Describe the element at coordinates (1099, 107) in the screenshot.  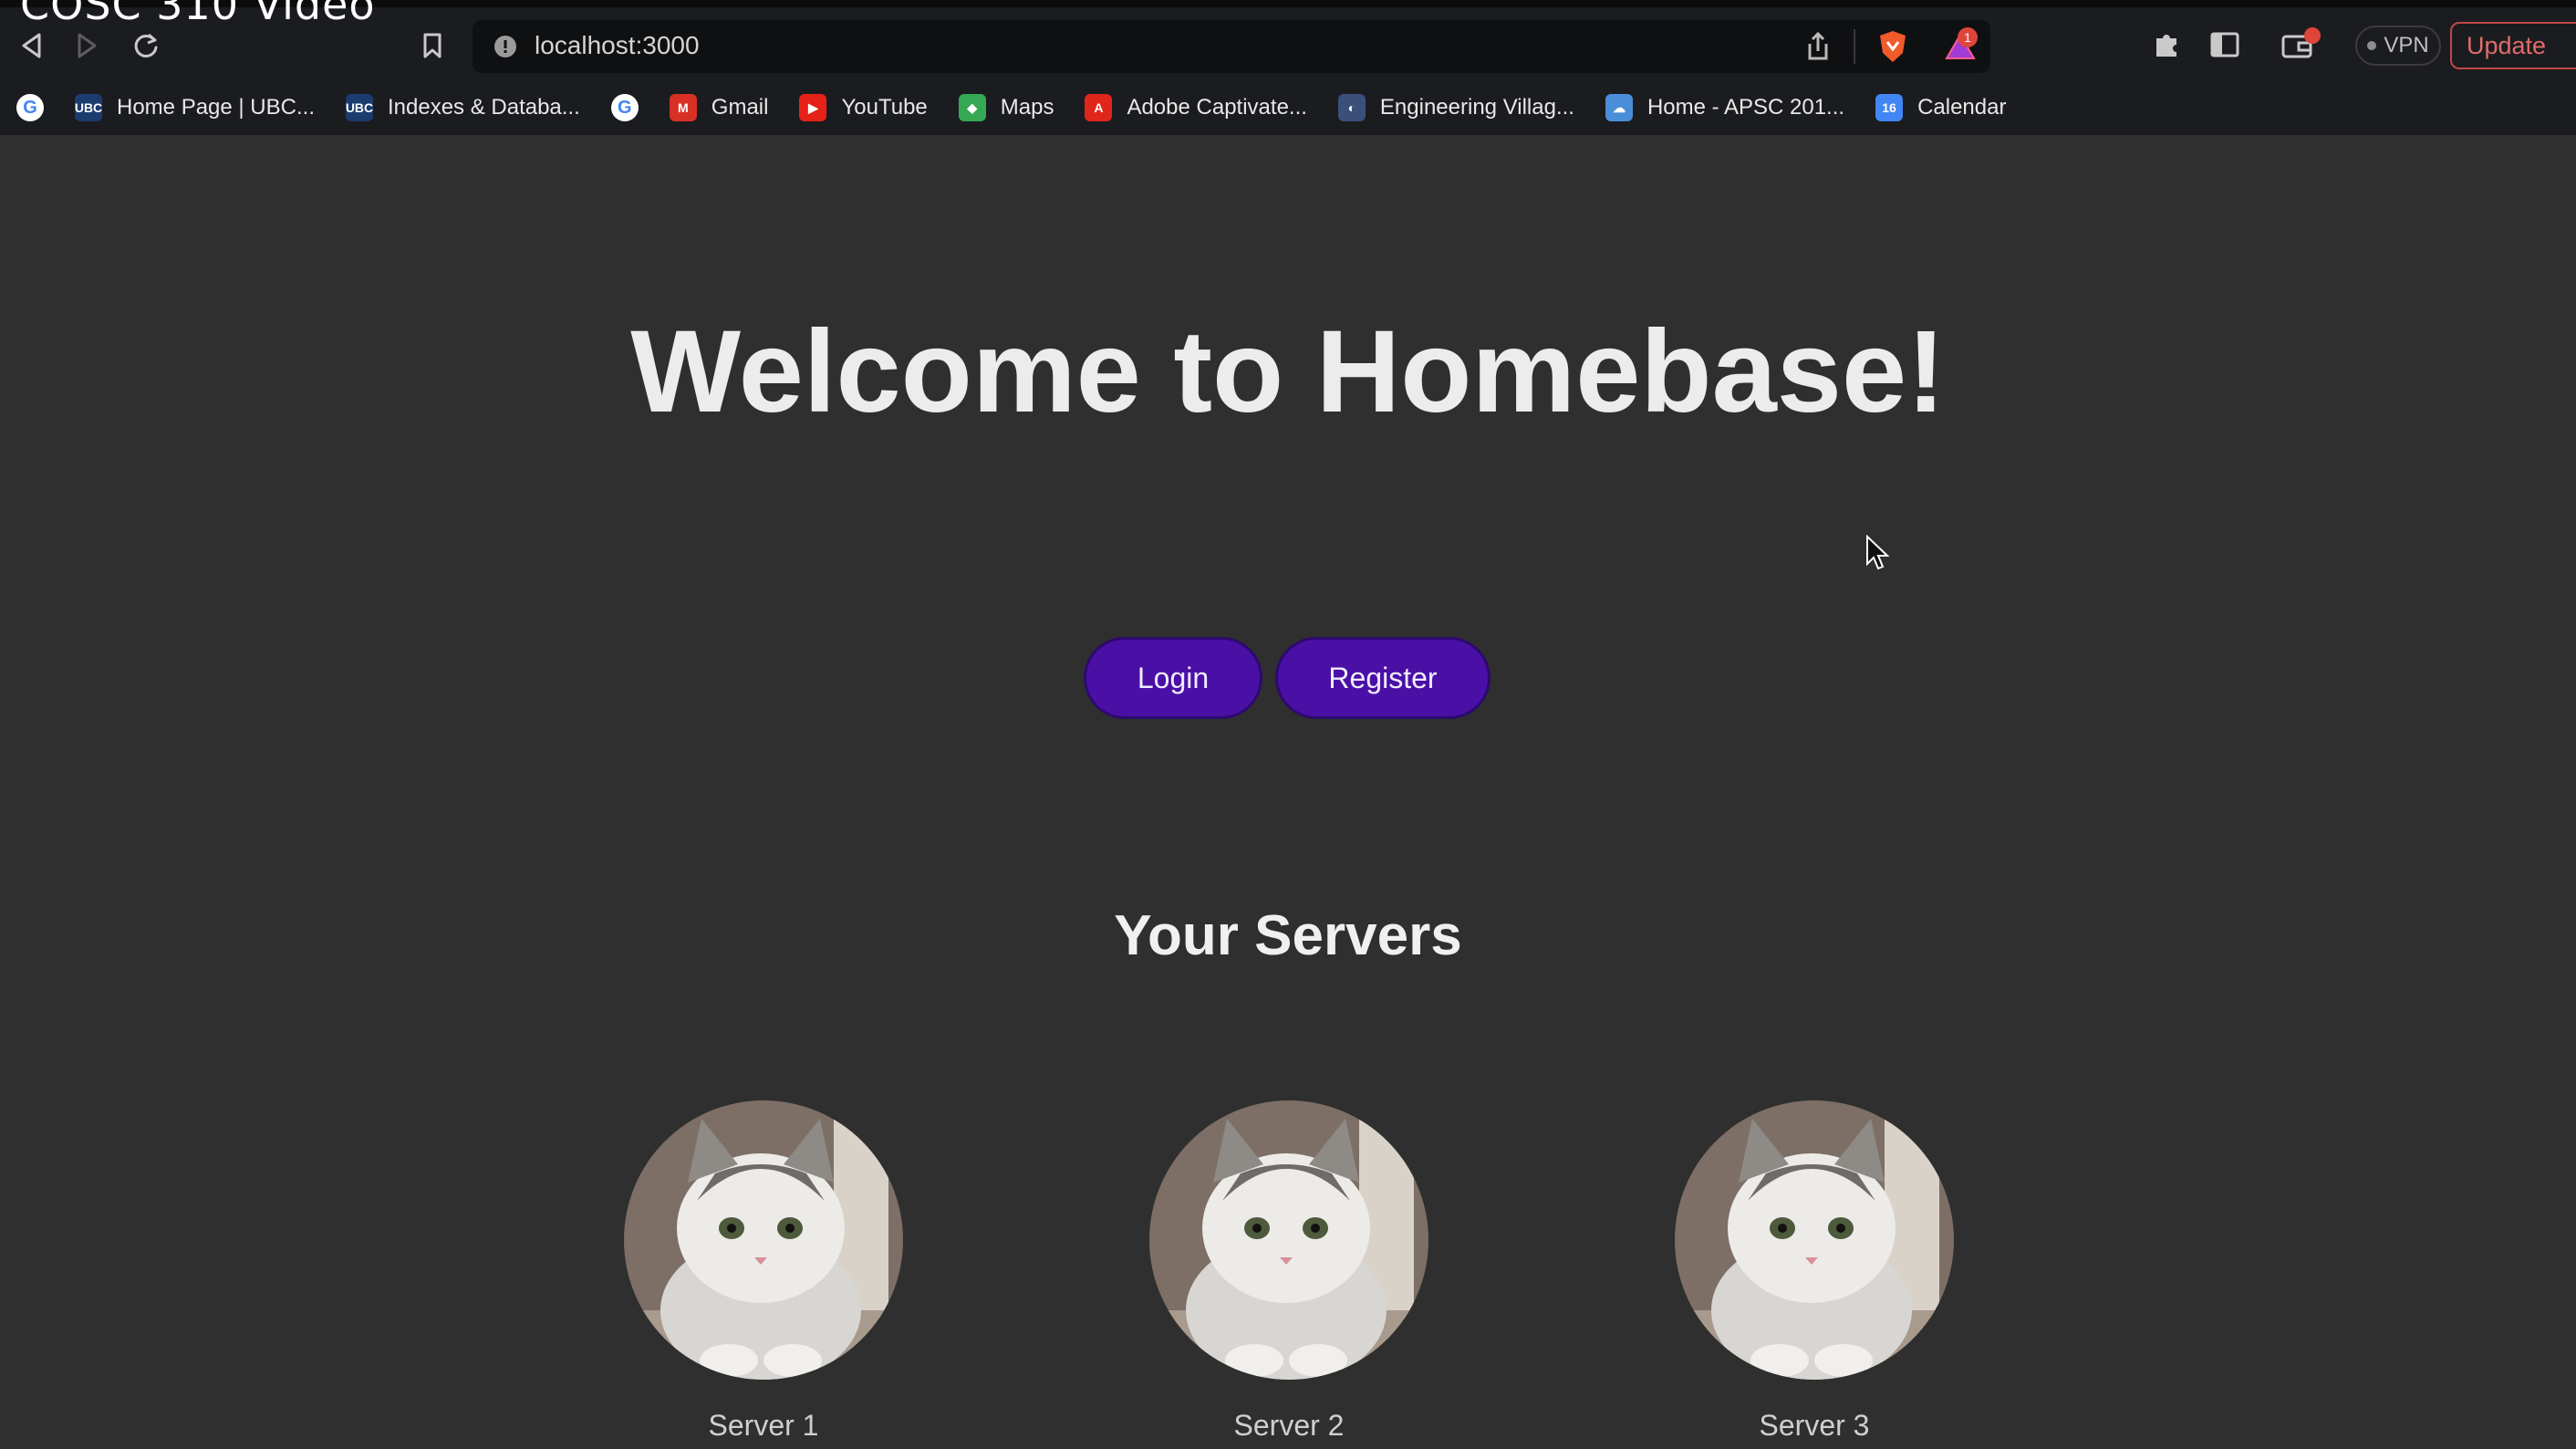
I see `bookmark-favicon-icon: A` at that location.